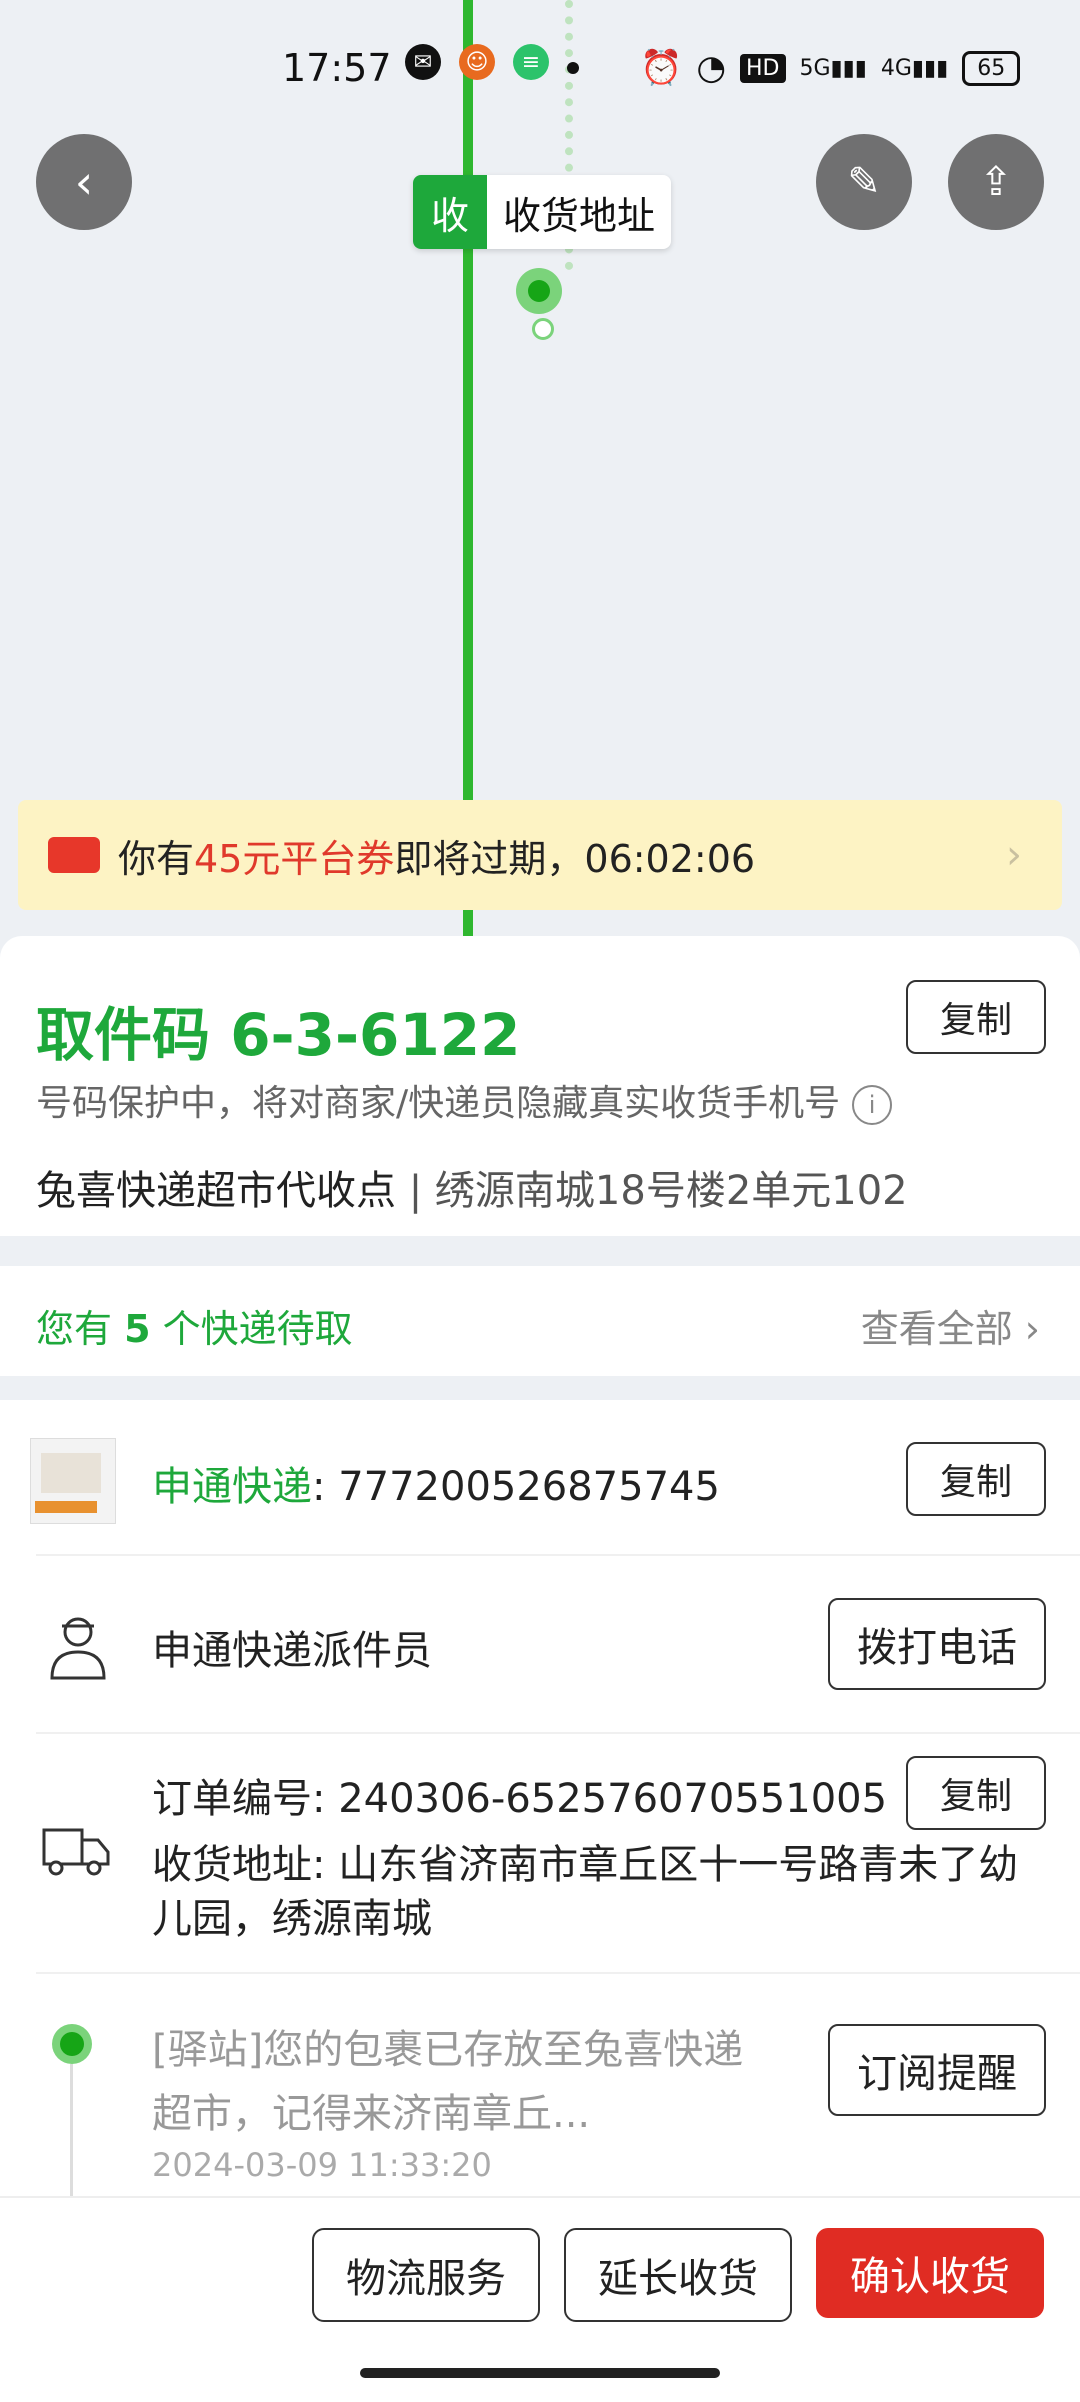  What do you see at coordinates (437, 858) in the screenshot?
I see `coupon-text: 你有45元平台券即将过期，06:02:06` at bounding box center [437, 858].